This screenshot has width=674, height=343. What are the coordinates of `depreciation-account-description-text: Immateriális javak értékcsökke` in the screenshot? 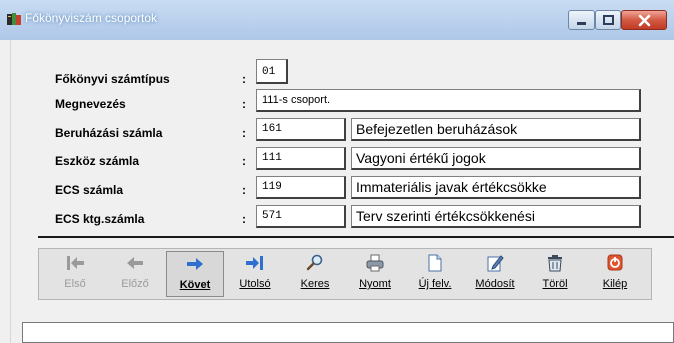 It's located at (451, 187).